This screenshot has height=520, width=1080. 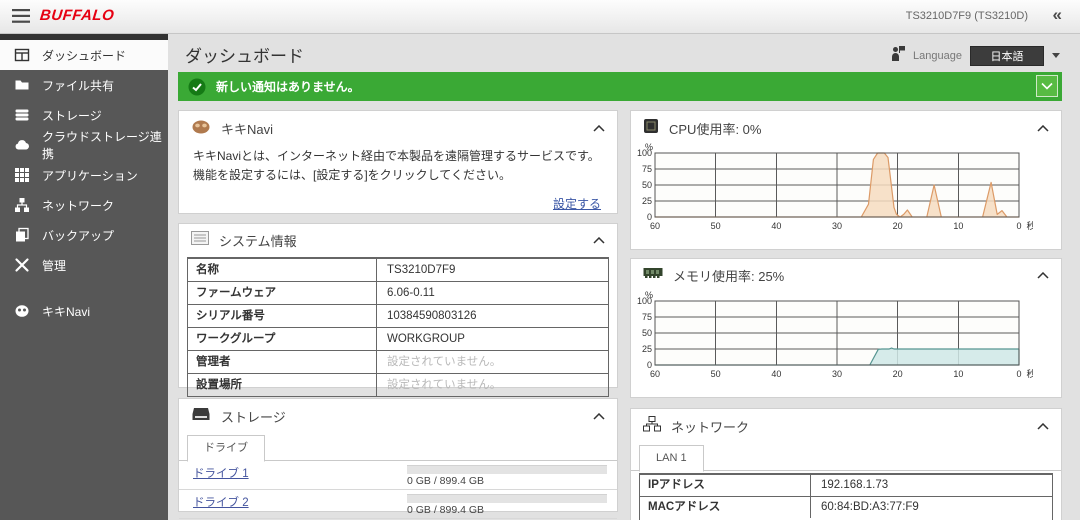 I want to click on storage-card: ストレージ ドライブ ドライブ 1 0 GB / 899.4 GB ドライブ 2, so click(x=398, y=458).